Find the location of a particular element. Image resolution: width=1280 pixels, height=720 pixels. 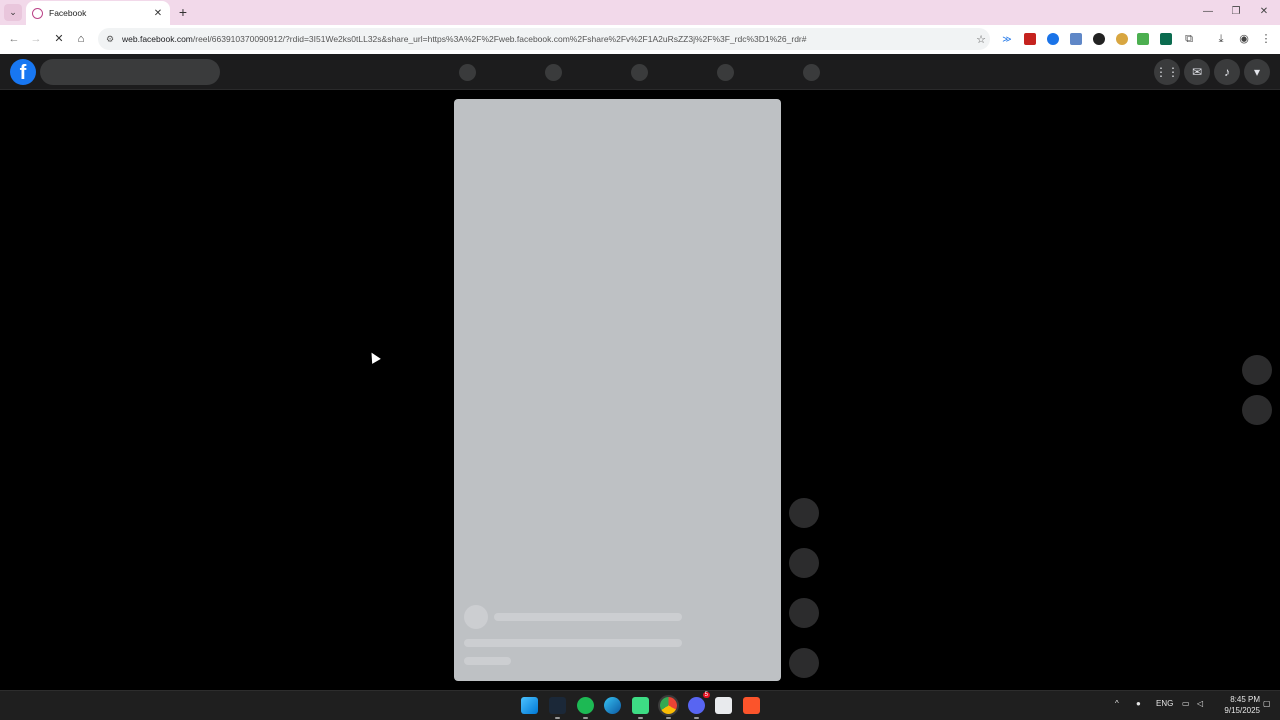

next-reel-button is located at coordinates (1257, 410).